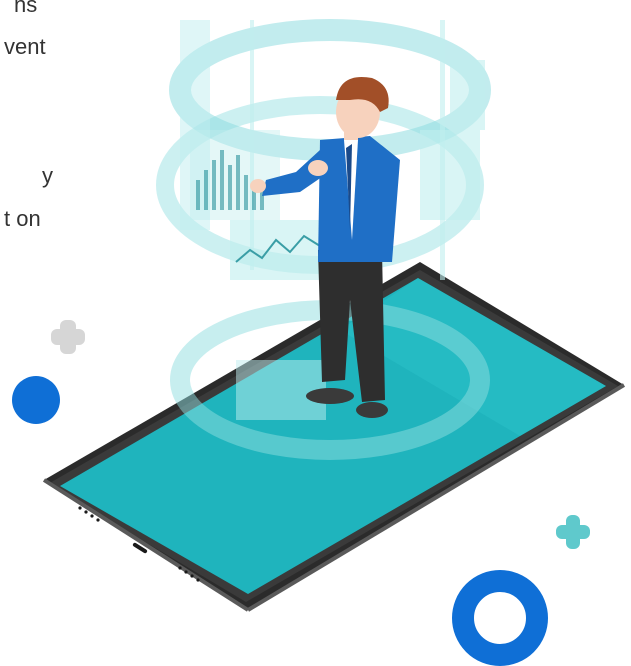 This screenshot has width=631, height=666. What do you see at coordinates (36, 400) in the screenshot?
I see `dot-blue` at bounding box center [36, 400].